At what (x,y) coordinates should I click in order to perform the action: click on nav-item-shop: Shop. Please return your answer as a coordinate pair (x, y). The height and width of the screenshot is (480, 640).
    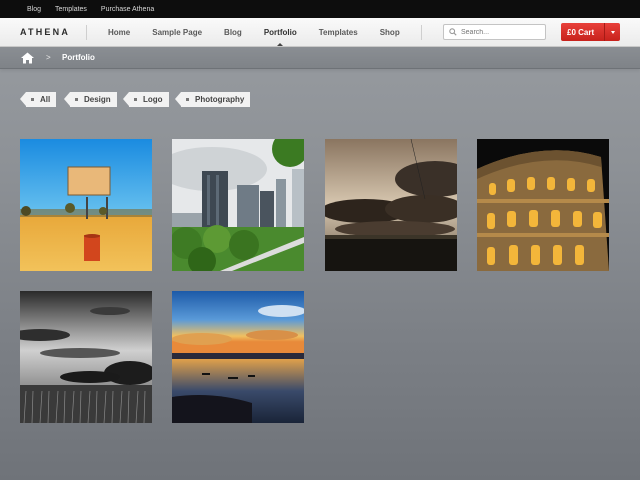
    Looking at the image, I should click on (390, 32).